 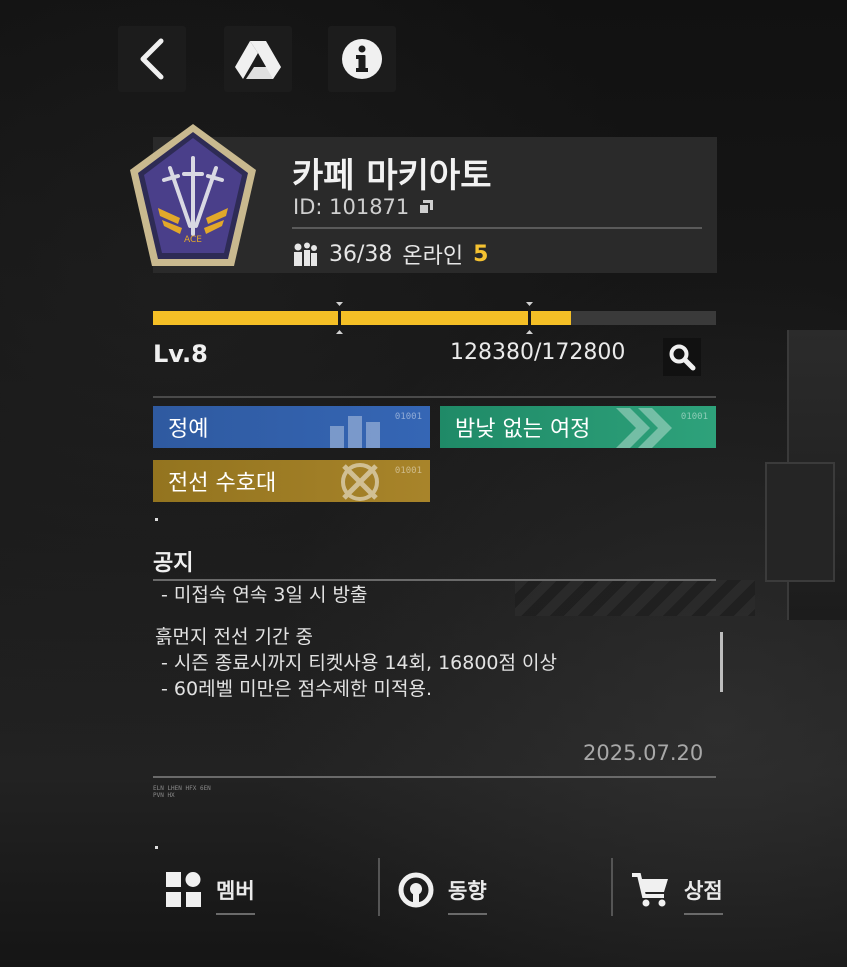 What do you see at coordinates (193, 196) in the screenshot?
I see `club-emblem: ACE` at bounding box center [193, 196].